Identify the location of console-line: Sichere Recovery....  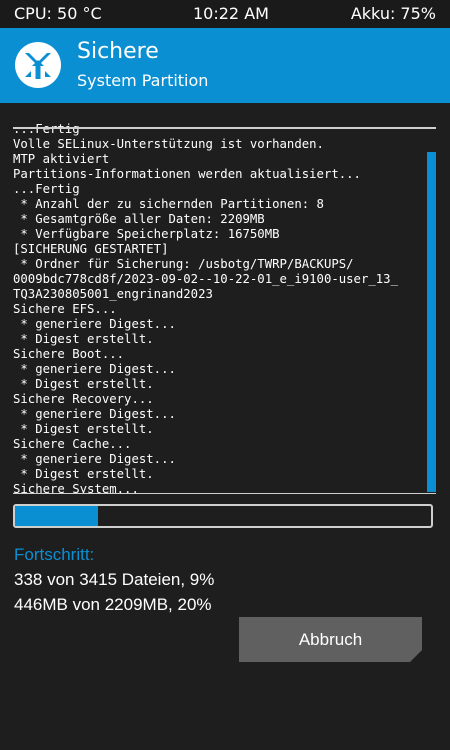
(83, 399).